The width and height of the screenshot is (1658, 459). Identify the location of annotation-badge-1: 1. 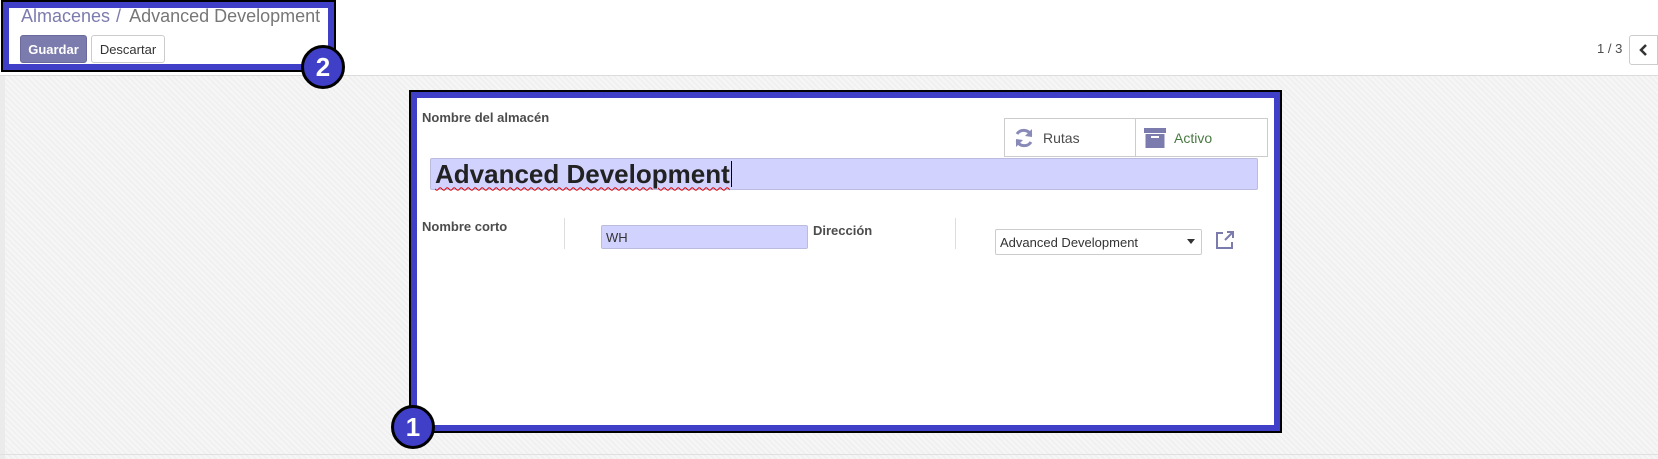
(413, 427).